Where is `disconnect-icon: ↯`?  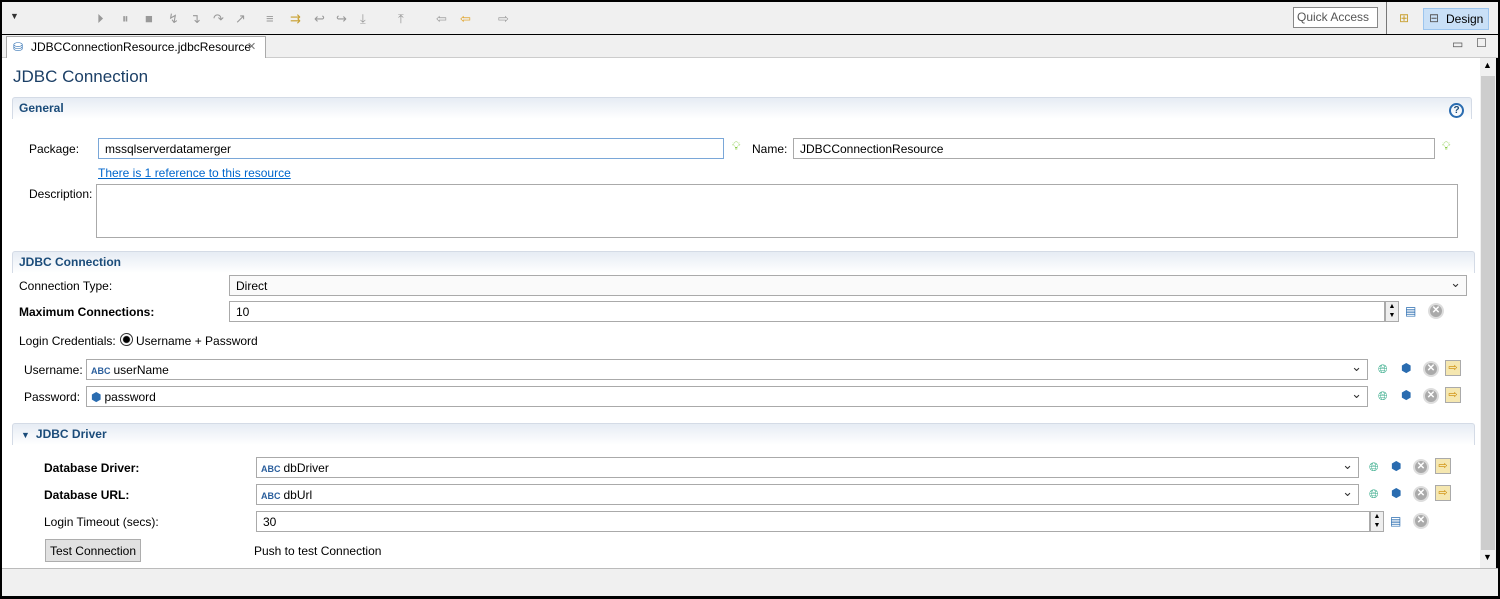
disconnect-icon: ↯ is located at coordinates (173, 19).